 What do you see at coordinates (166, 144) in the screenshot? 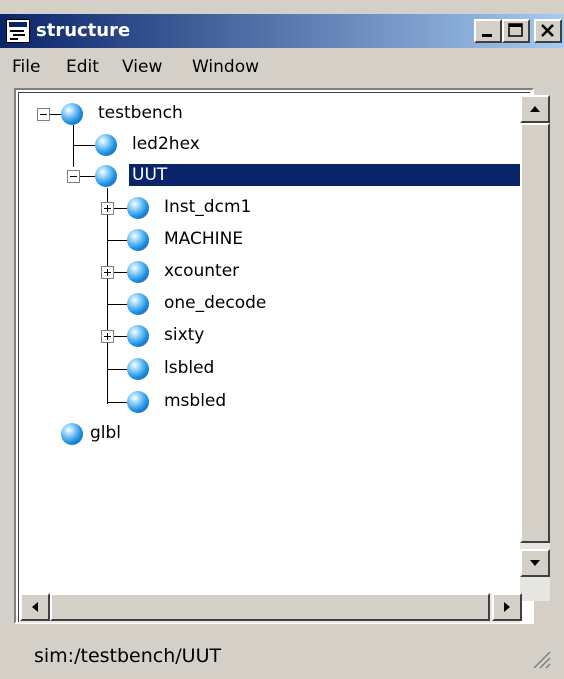
I see `tree-node-label: led2hex` at bounding box center [166, 144].